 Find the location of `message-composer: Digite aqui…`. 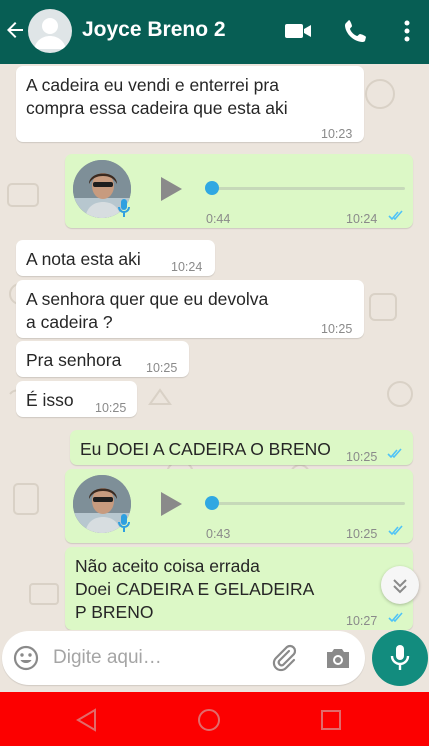

message-composer: Digite aqui… is located at coordinates (183, 658).